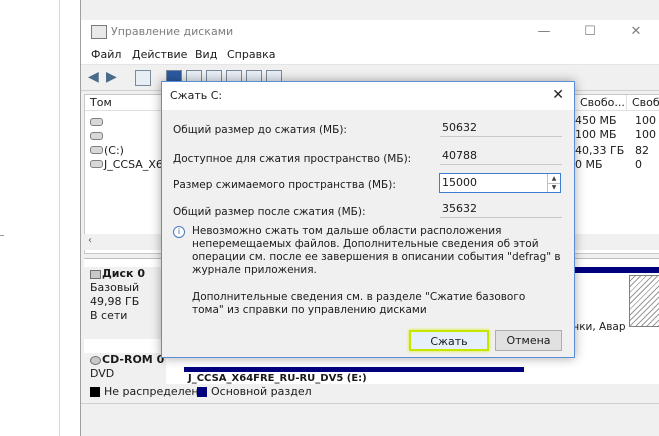 Image resolution: width=659 pixels, height=436 pixels. I want to click on cdrom-0-name: CD-ROM 0, so click(133, 359).